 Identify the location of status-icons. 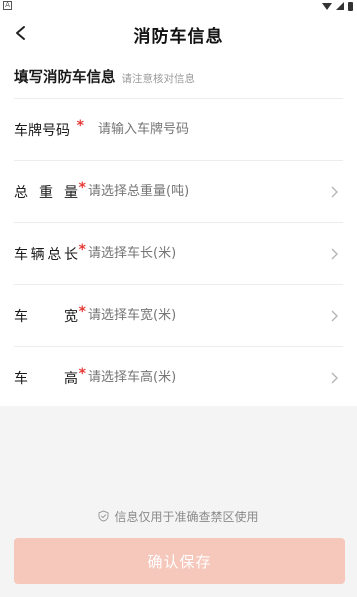
(337, 6).